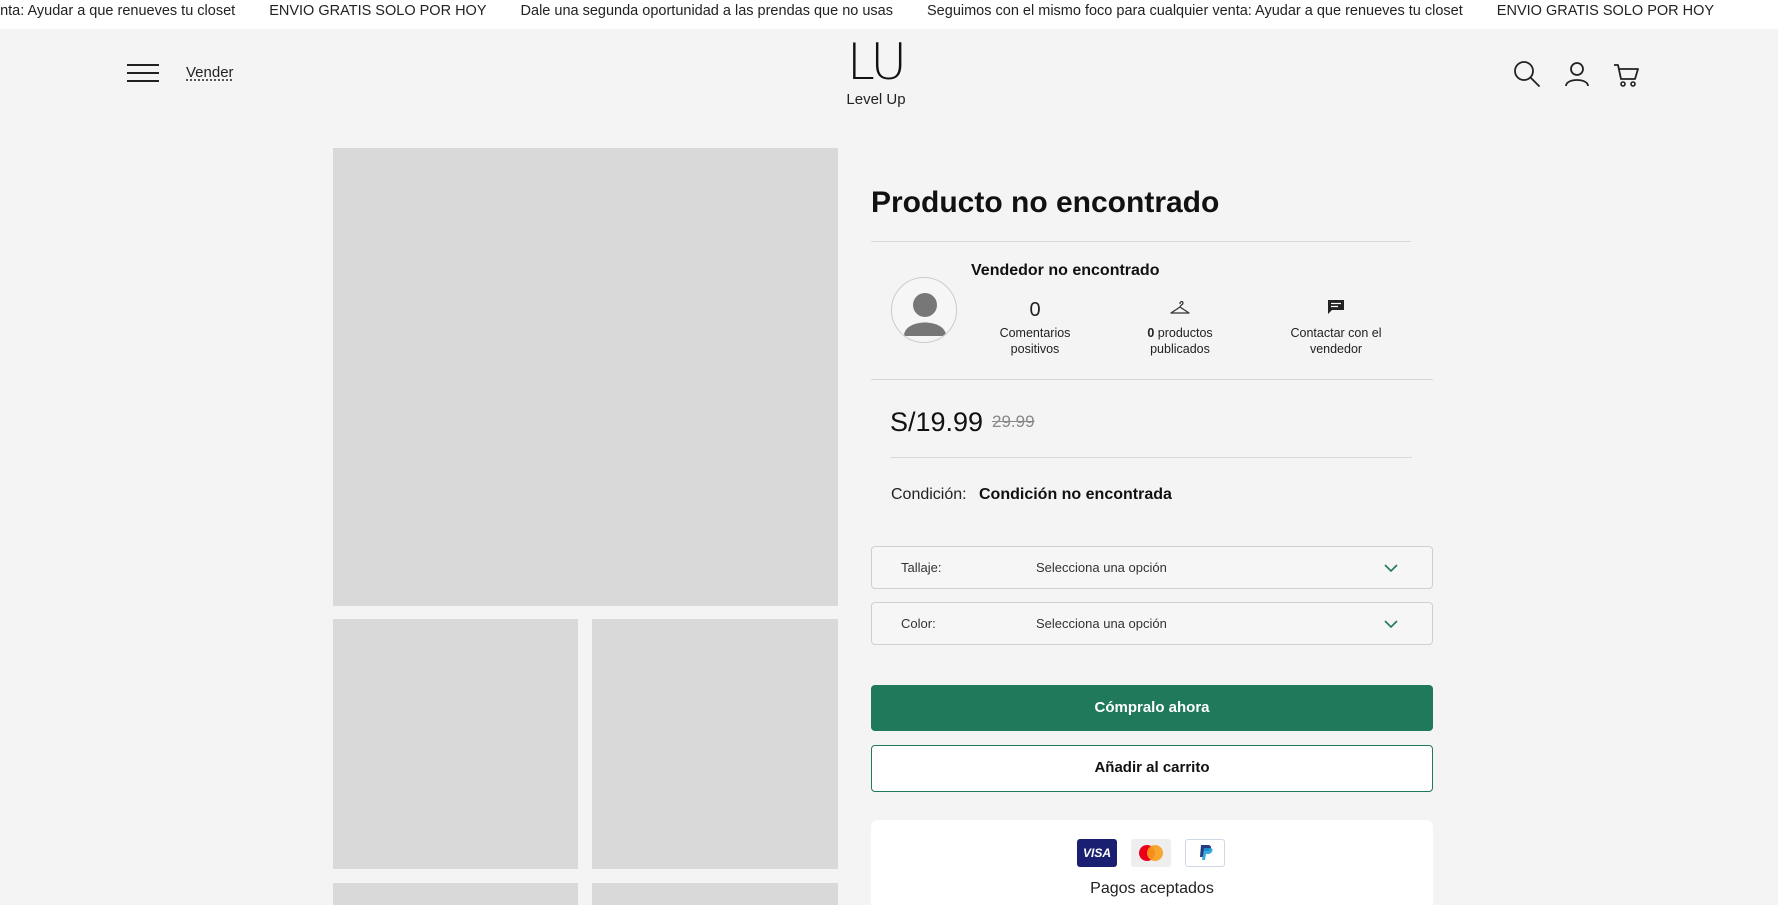  I want to click on logo: LU Level Up, so click(876, 72).